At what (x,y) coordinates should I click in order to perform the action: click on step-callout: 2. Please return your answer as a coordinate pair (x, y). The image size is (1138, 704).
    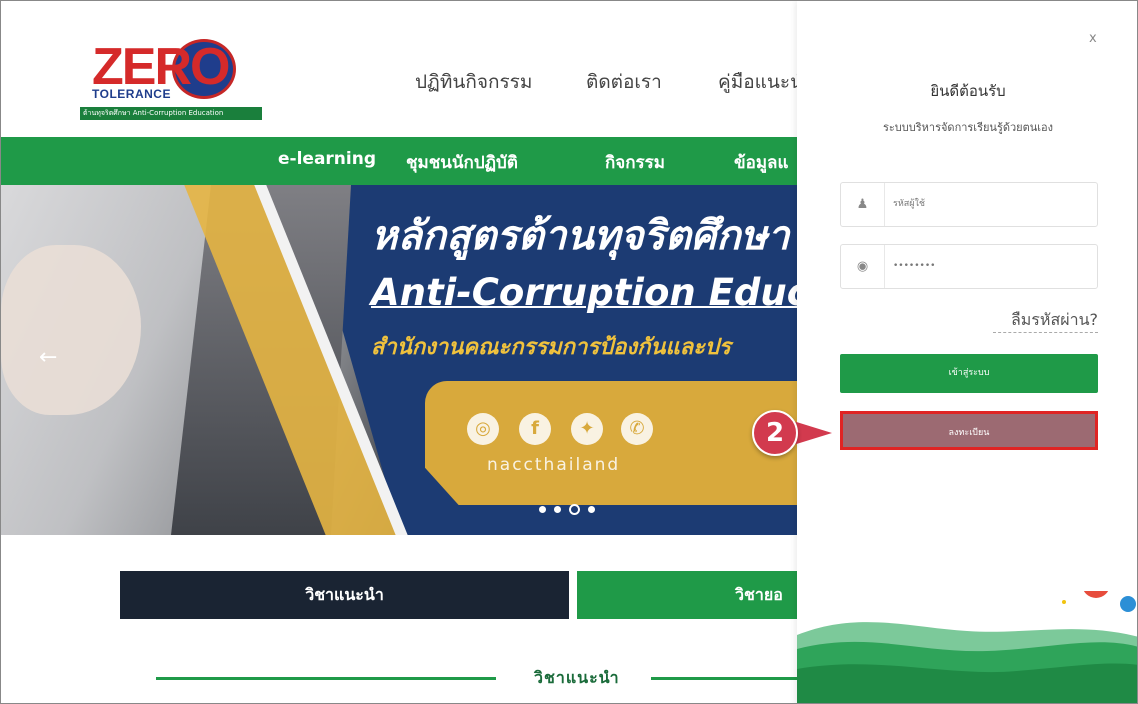
    Looking at the image, I should click on (793, 433).